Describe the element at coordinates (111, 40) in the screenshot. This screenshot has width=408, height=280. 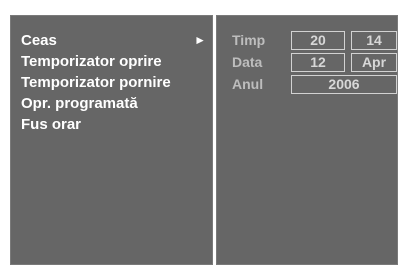
I see `menu-item-ceas: Ceas ►` at that location.